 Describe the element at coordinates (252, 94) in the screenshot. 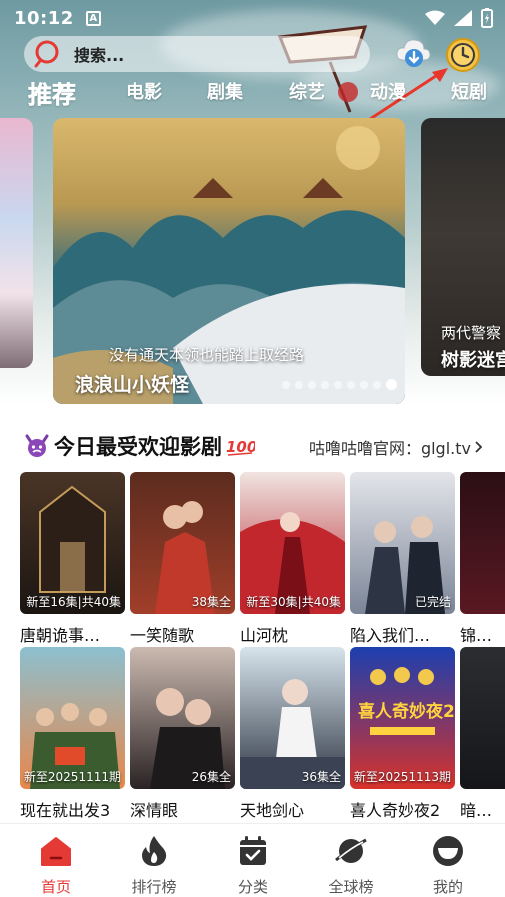

I see `category-tabs: 推荐 电影 剧集 综艺 动漫 短剧` at that location.